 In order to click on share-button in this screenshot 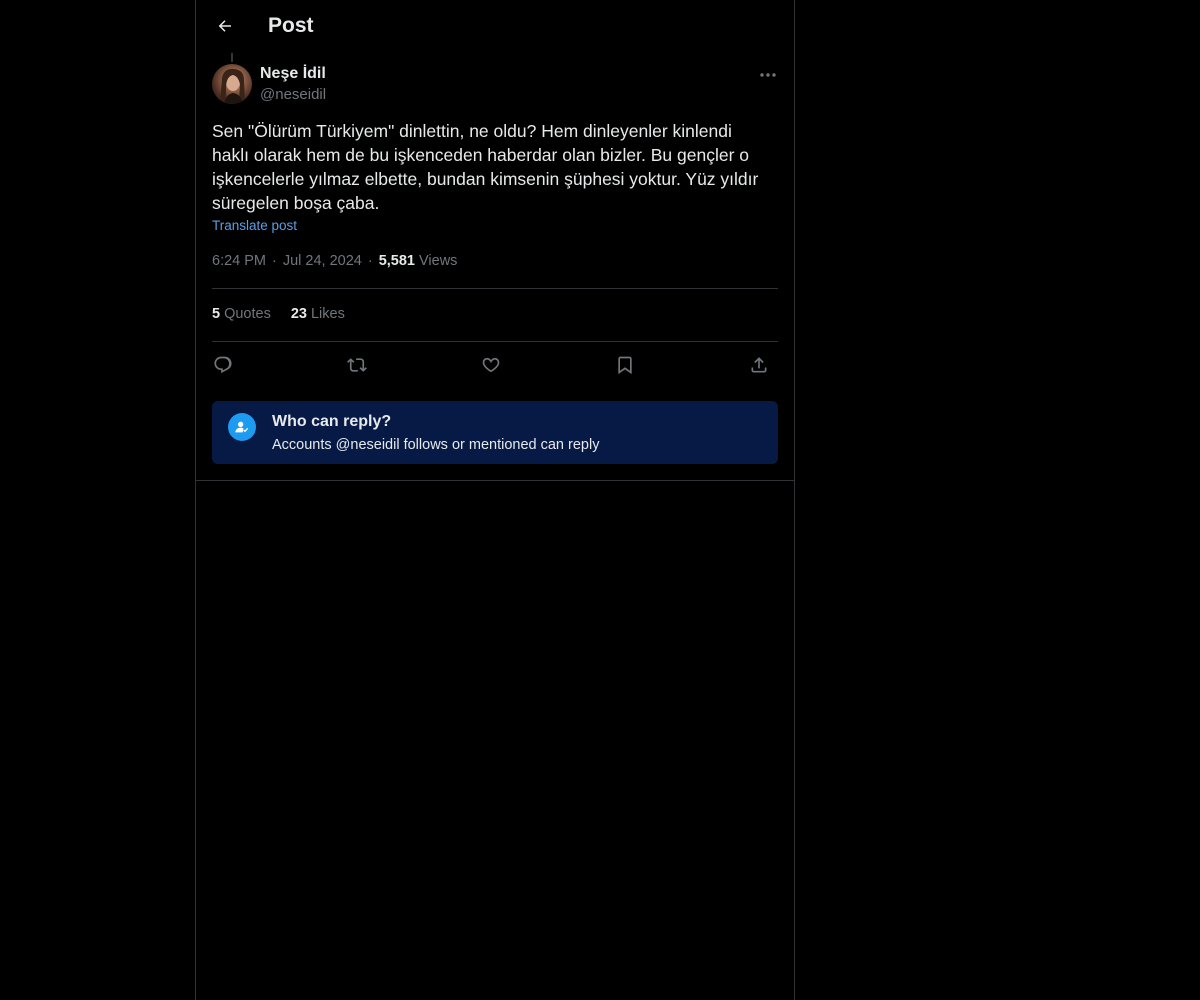, I will do `click(759, 365)`.